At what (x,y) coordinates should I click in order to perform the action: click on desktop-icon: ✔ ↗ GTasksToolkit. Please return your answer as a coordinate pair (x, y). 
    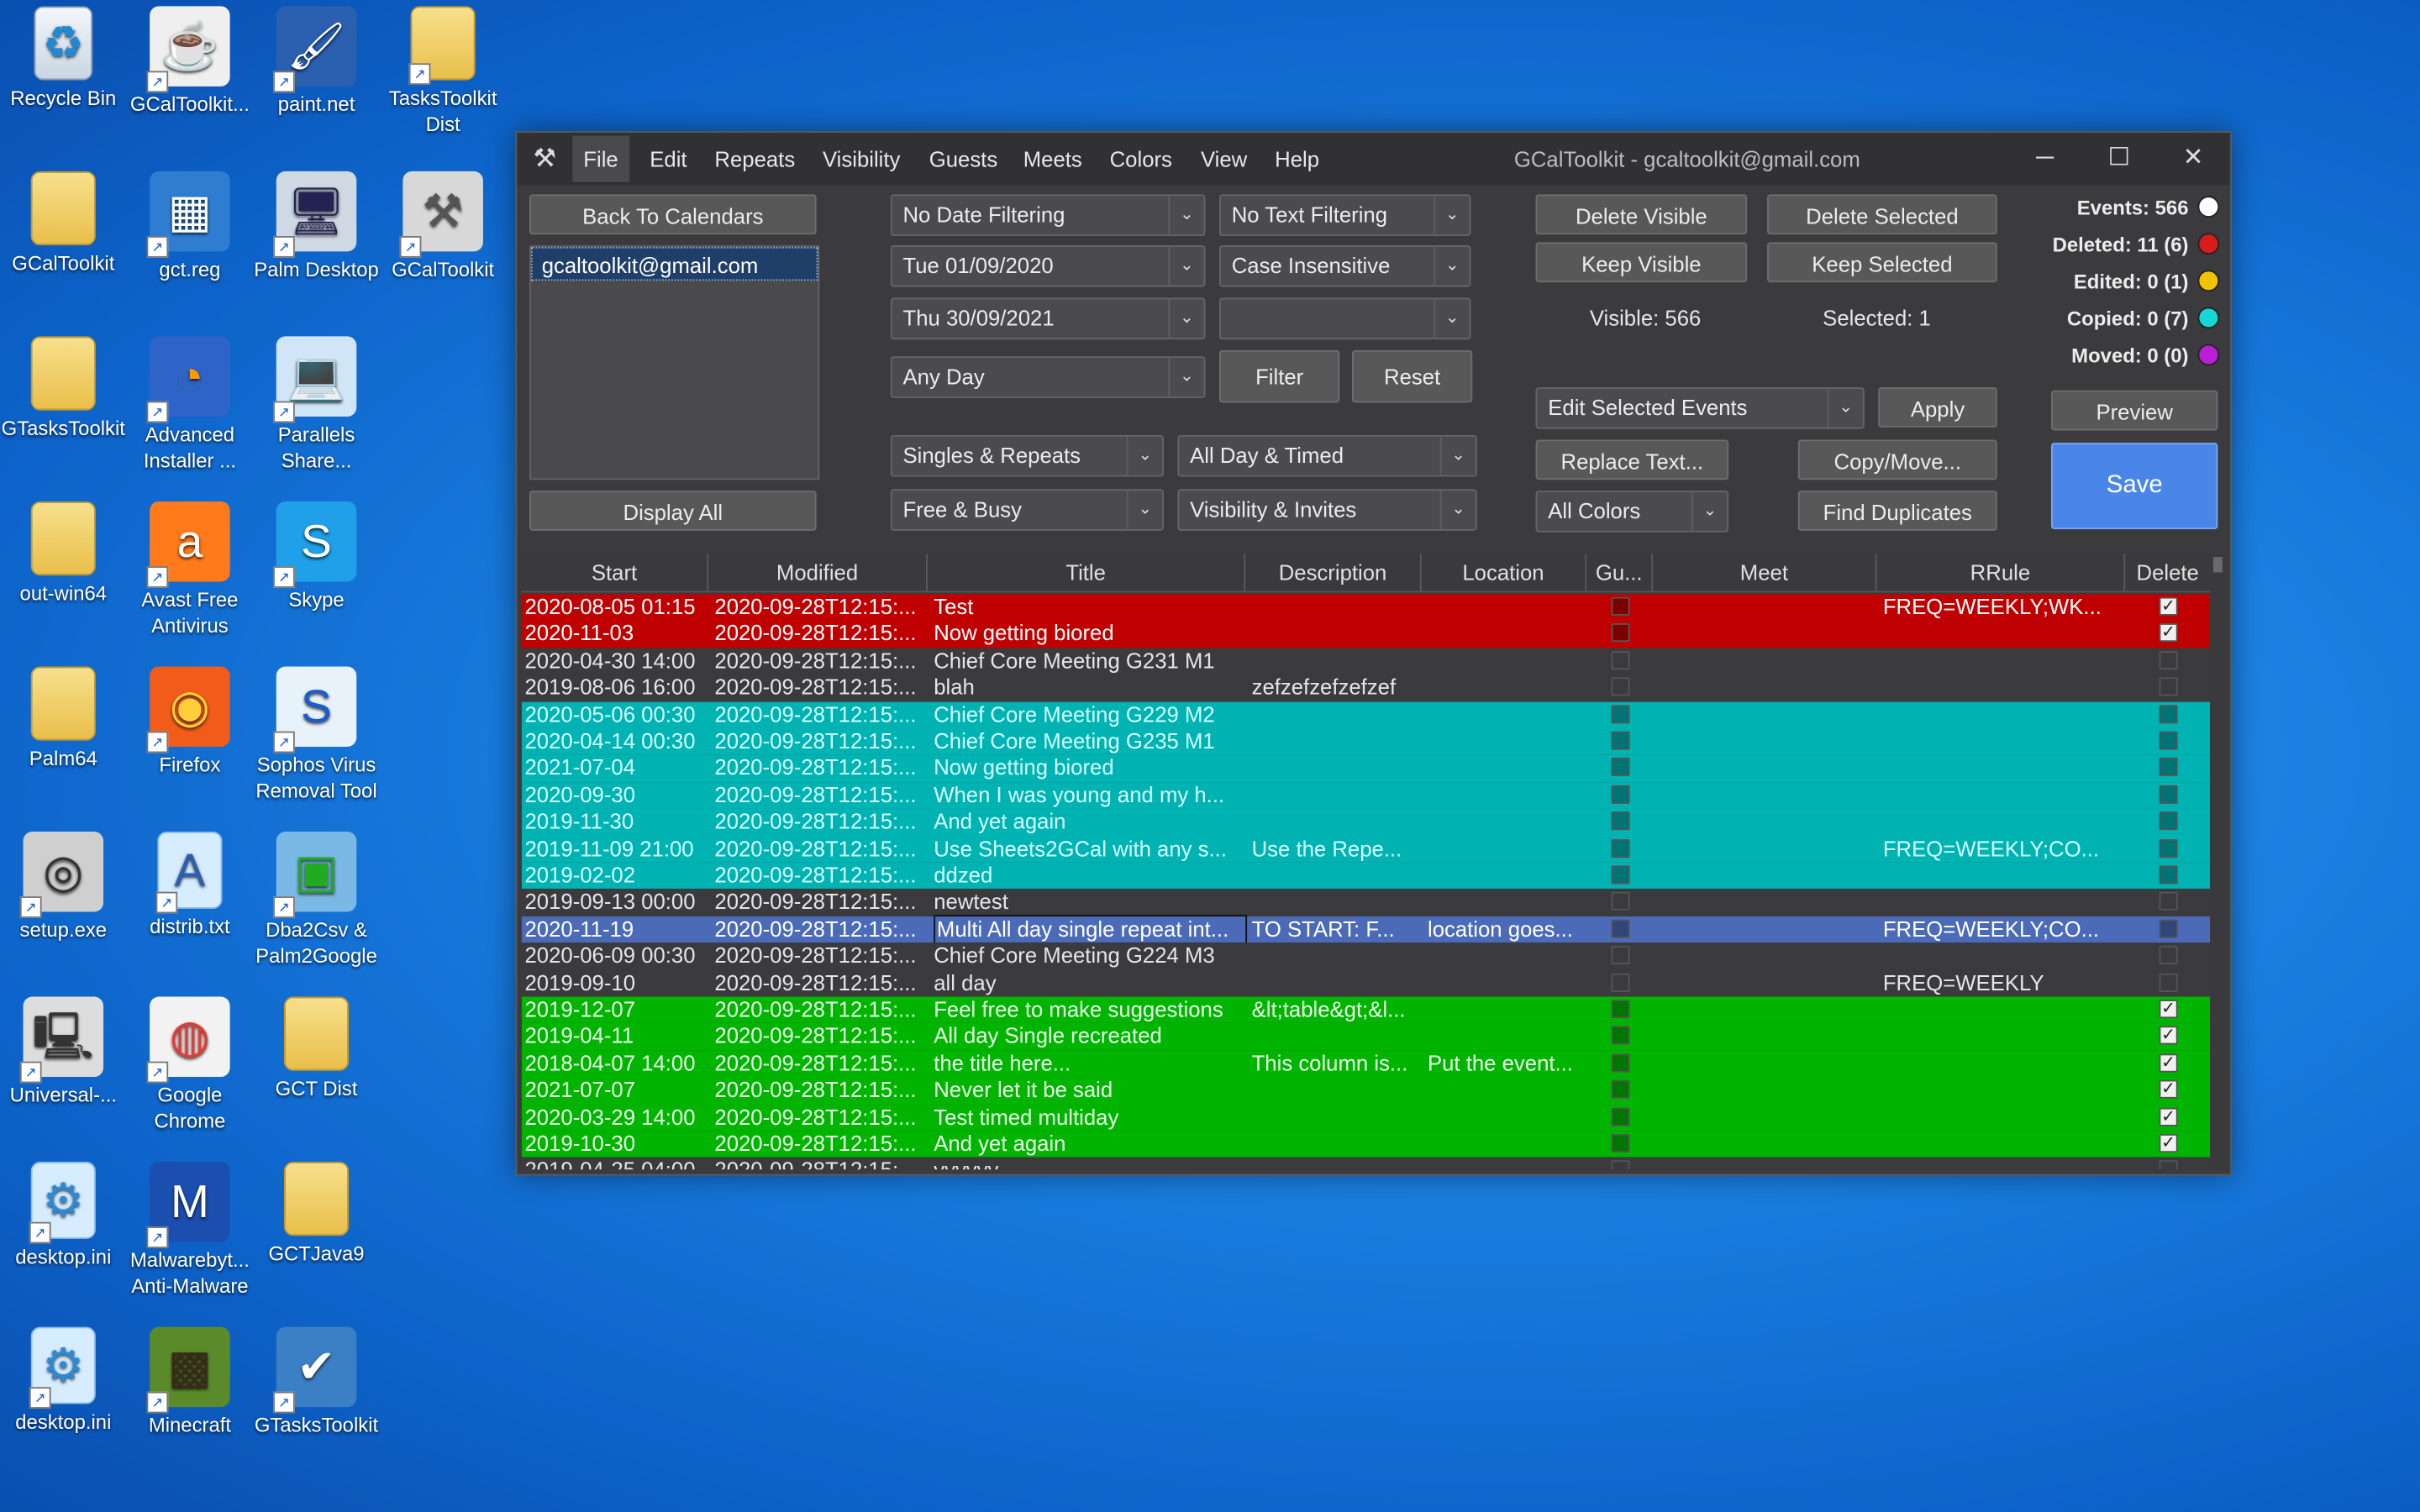
    Looking at the image, I should click on (316, 1382).